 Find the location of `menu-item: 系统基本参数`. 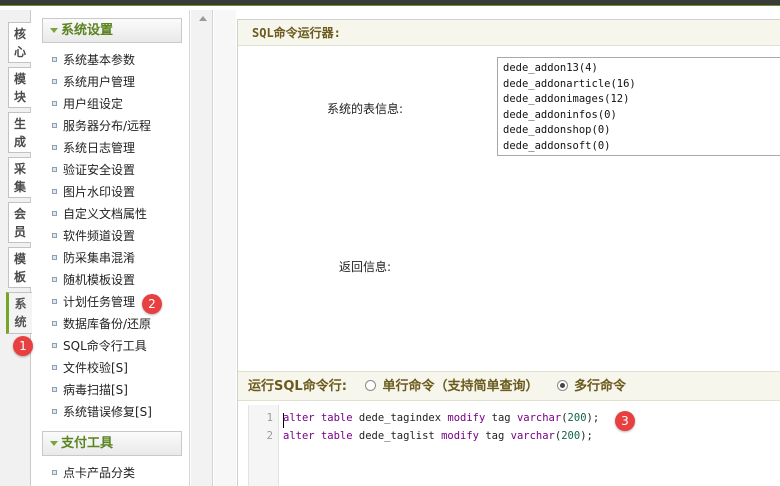

menu-item: 系统基本参数 is located at coordinates (93, 60).